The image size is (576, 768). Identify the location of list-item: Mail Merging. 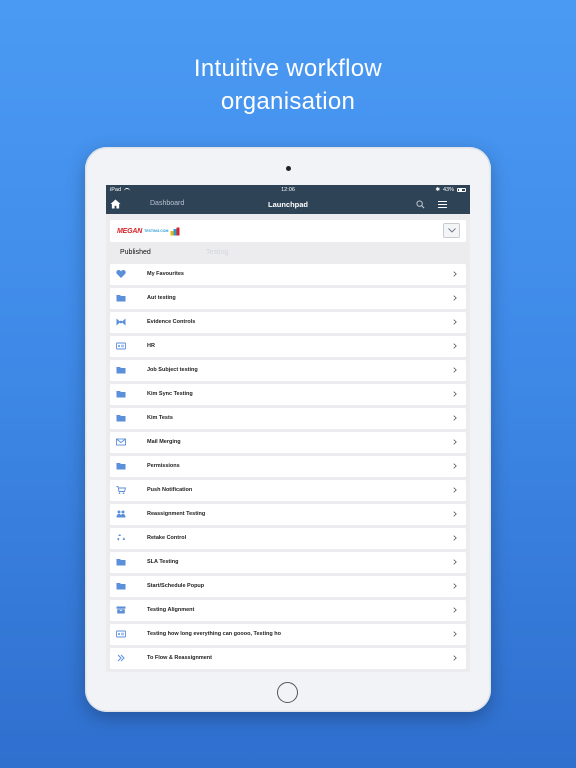
(288, 442).